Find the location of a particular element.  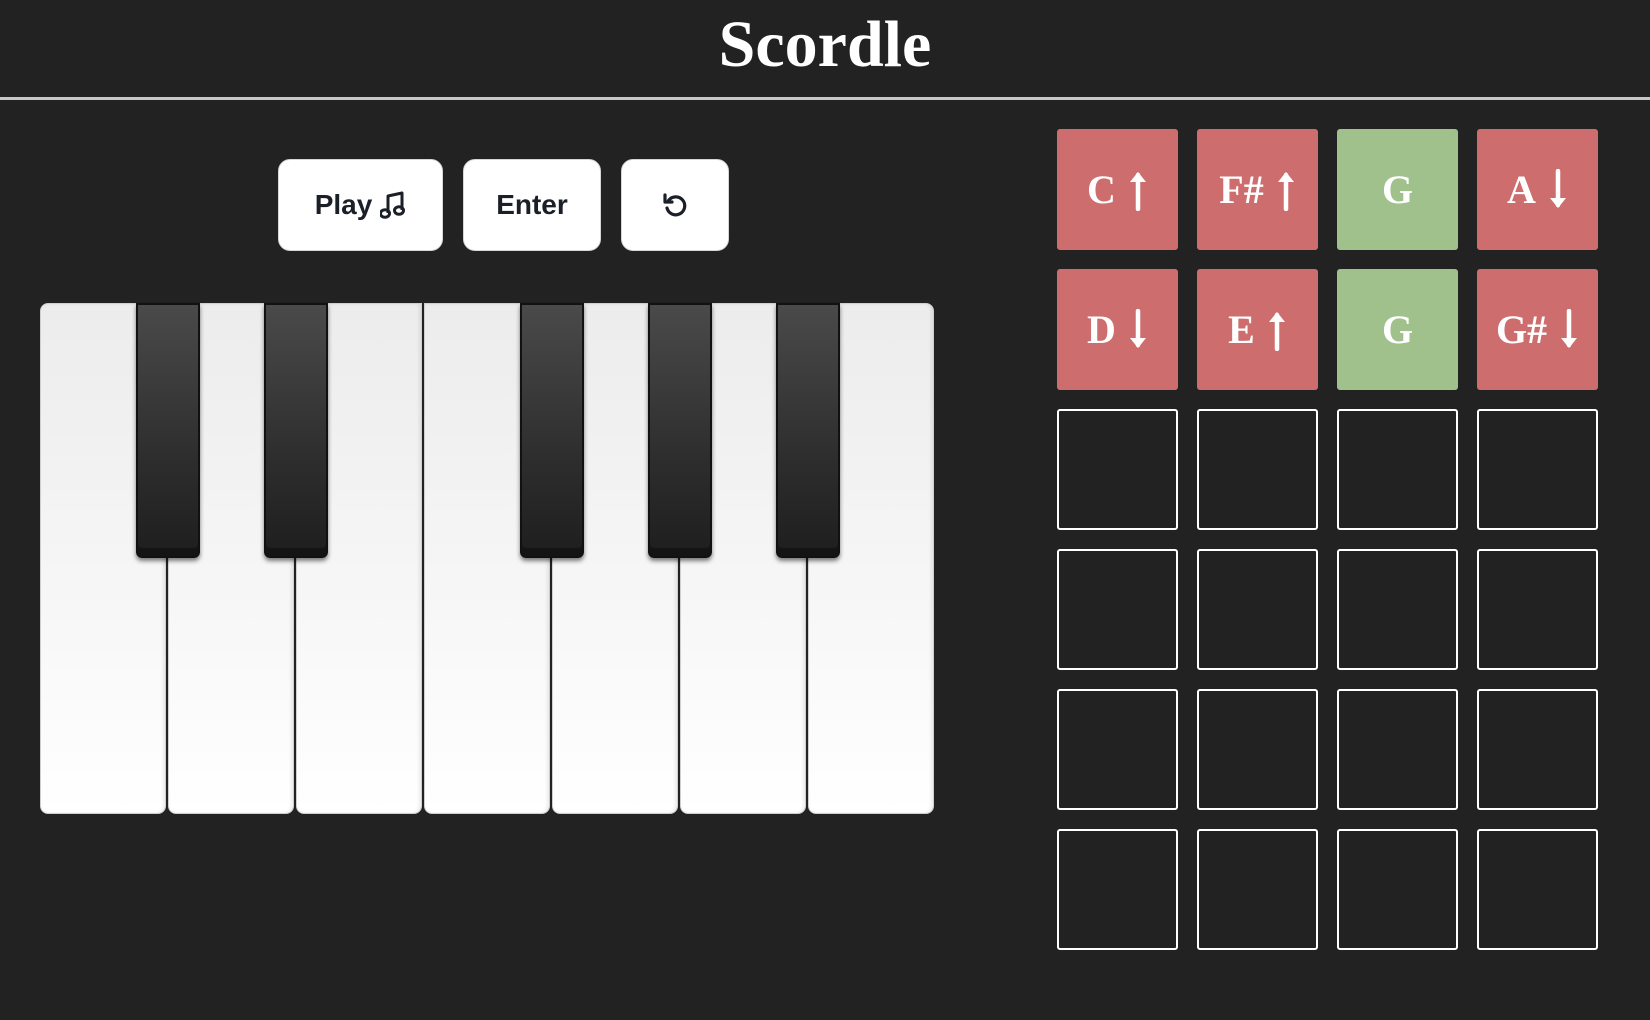

tile-note: G# is located at coordinates (1521, 329).